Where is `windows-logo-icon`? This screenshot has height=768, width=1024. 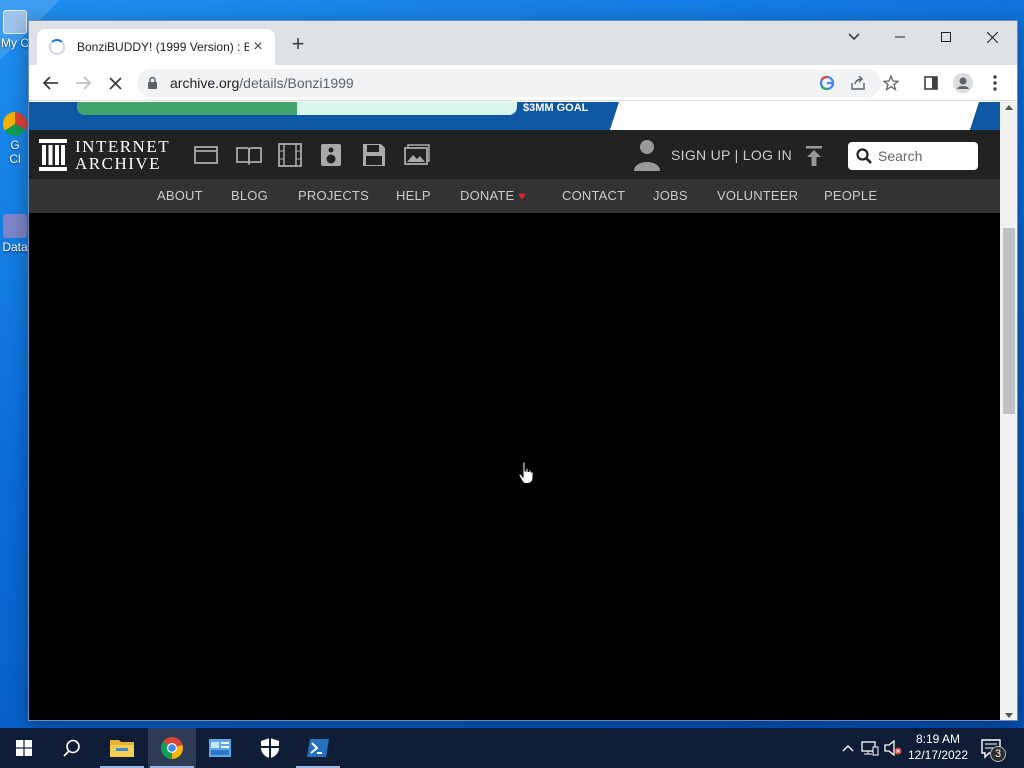 windows-logo-icon is located at coordinates (24, 748).